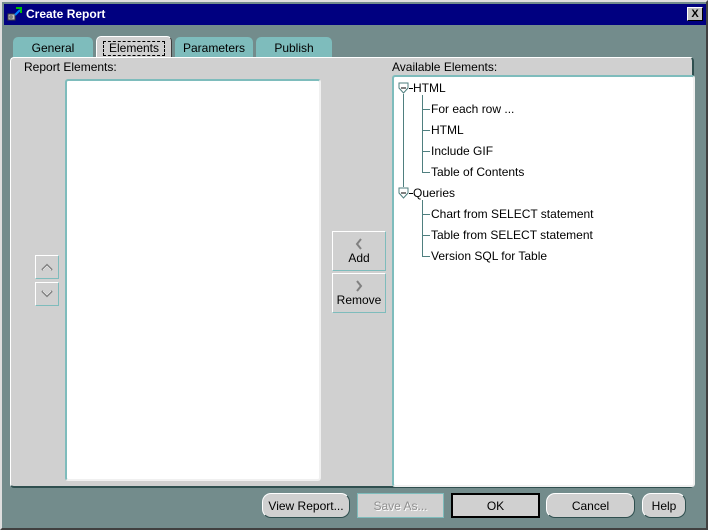  Describe the element at coordinates (358, 243) in the screenshot. I see `chevron-left-icon` at that location.